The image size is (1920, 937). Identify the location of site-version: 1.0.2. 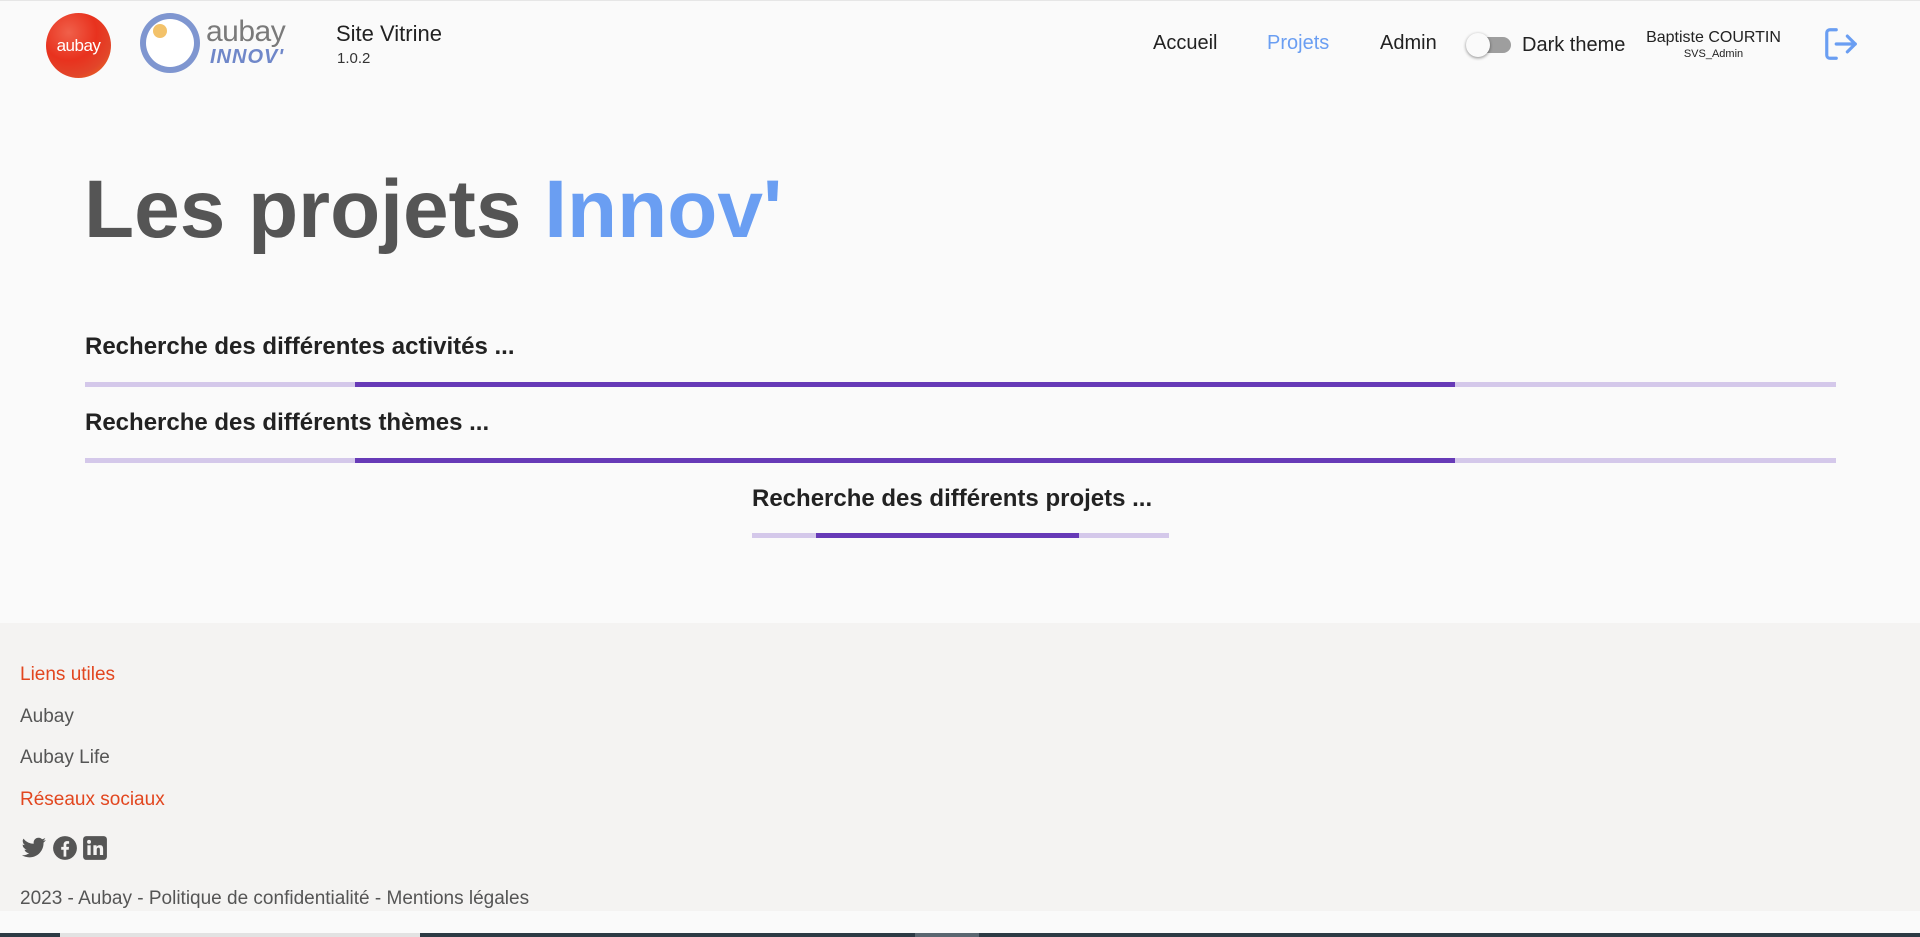
(354, 58).